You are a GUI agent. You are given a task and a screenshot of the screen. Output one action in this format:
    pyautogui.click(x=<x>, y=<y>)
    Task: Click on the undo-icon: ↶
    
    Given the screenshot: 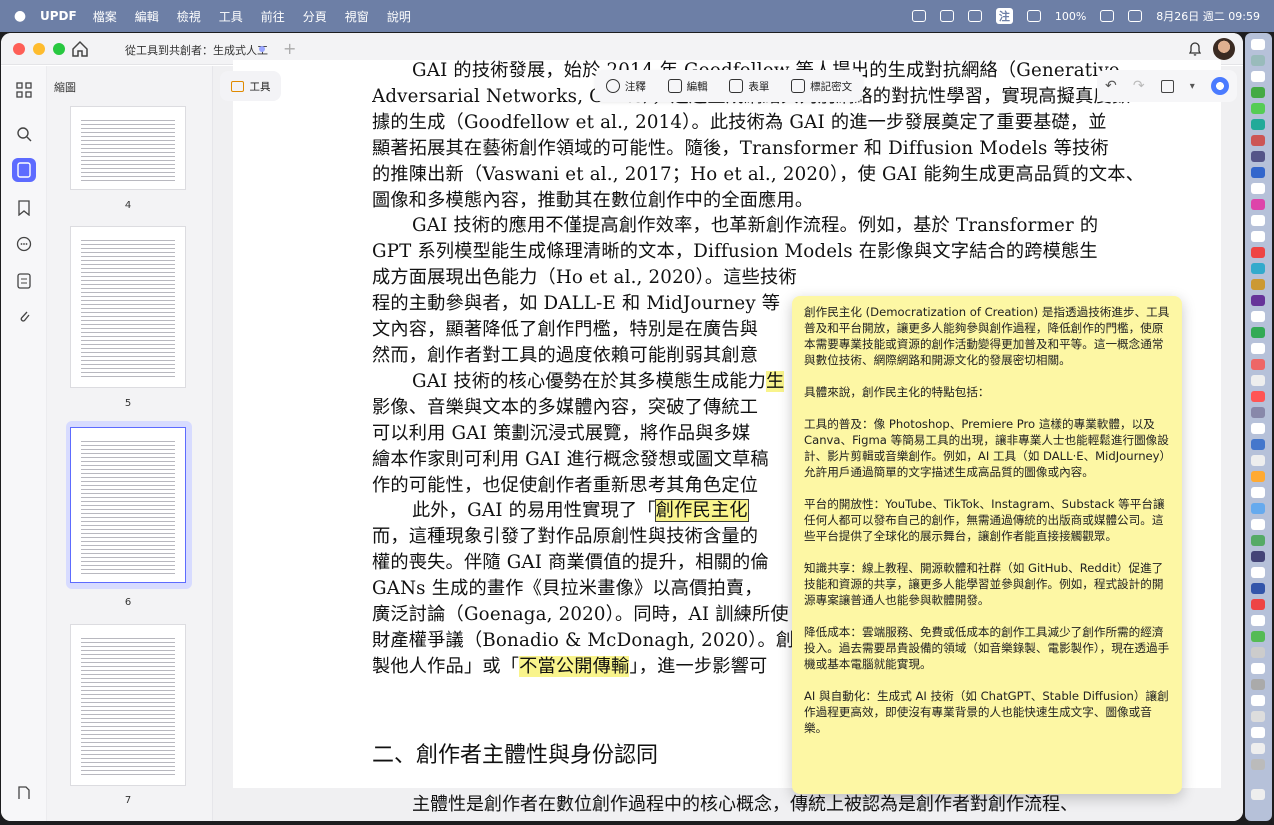 What is the action you would take?
    pyautogui.click(x=1111, y=86)
    